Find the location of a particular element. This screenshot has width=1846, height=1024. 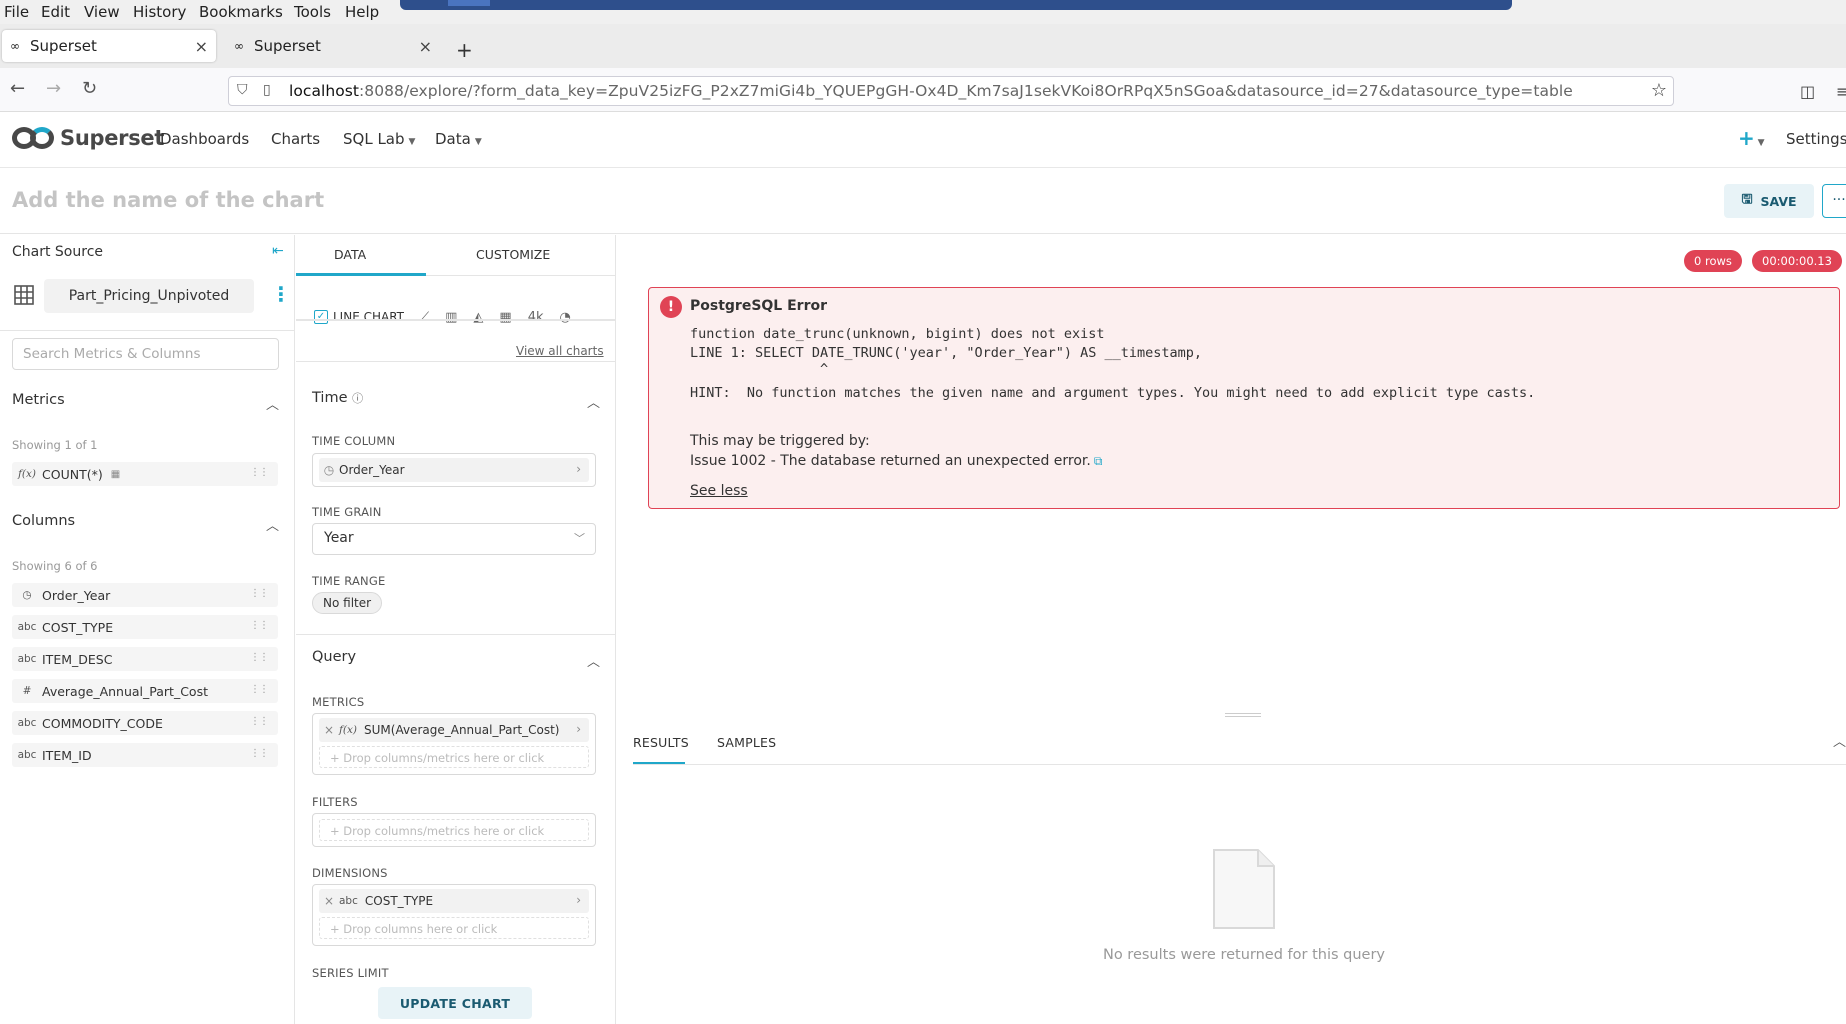

more-options-button: ··· is located at coordinates (1834, 201).